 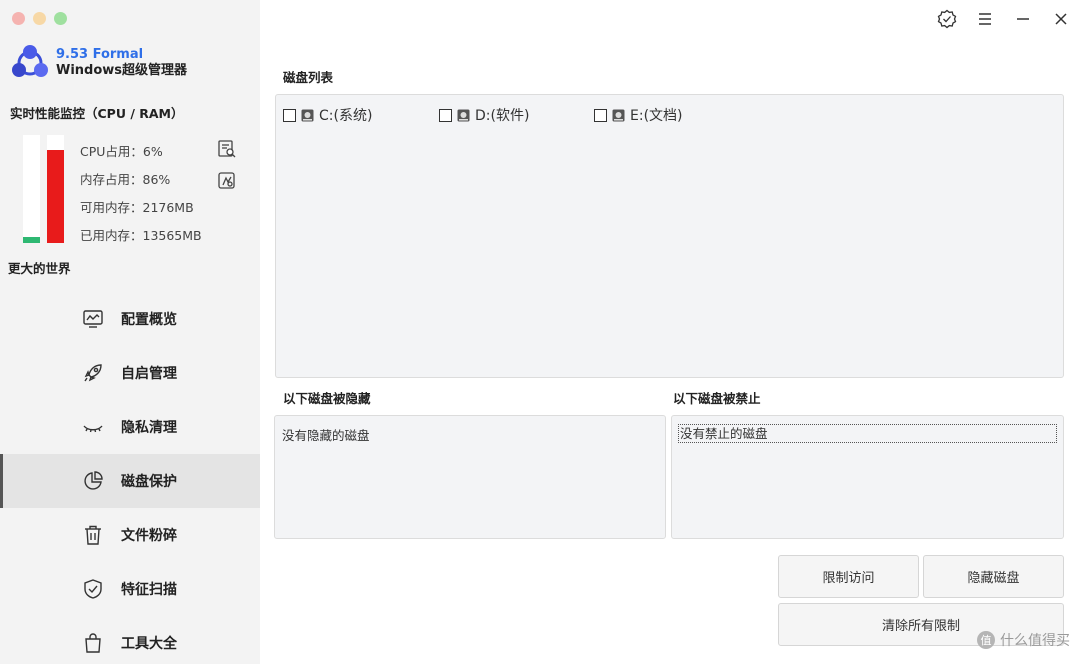 I want to click on rocket-icon, so click(x=93, y=373).